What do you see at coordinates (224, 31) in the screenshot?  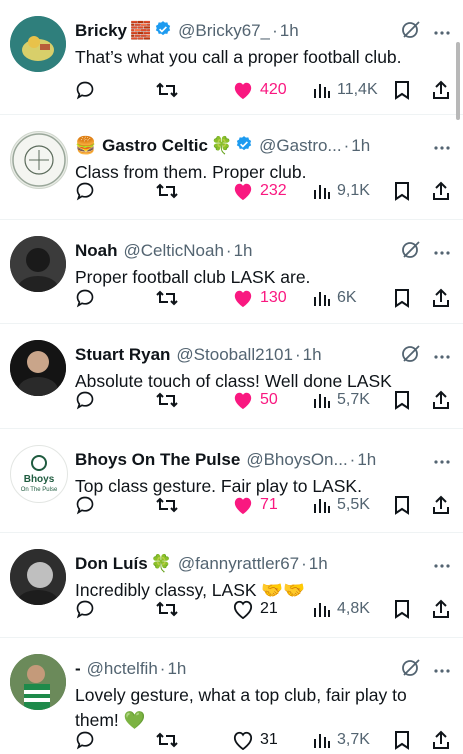 I see `author-handle: @Bricky67_` at bounding box center [224, 31].